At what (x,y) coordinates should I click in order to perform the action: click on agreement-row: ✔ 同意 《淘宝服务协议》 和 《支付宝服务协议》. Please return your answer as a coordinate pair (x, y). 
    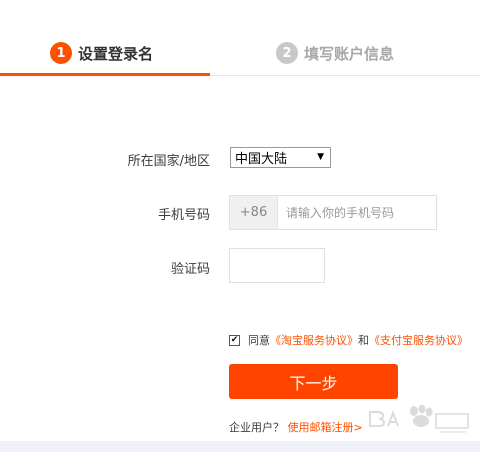
    Looking at the image, I should click on (348, 340).